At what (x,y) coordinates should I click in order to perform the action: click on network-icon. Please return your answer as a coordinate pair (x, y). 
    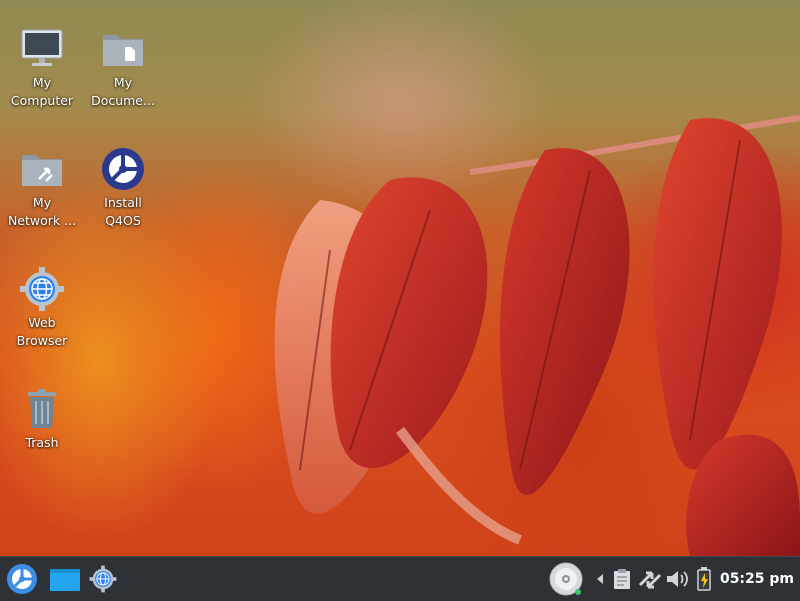
    Looking at the image, I should click on (650, 580).